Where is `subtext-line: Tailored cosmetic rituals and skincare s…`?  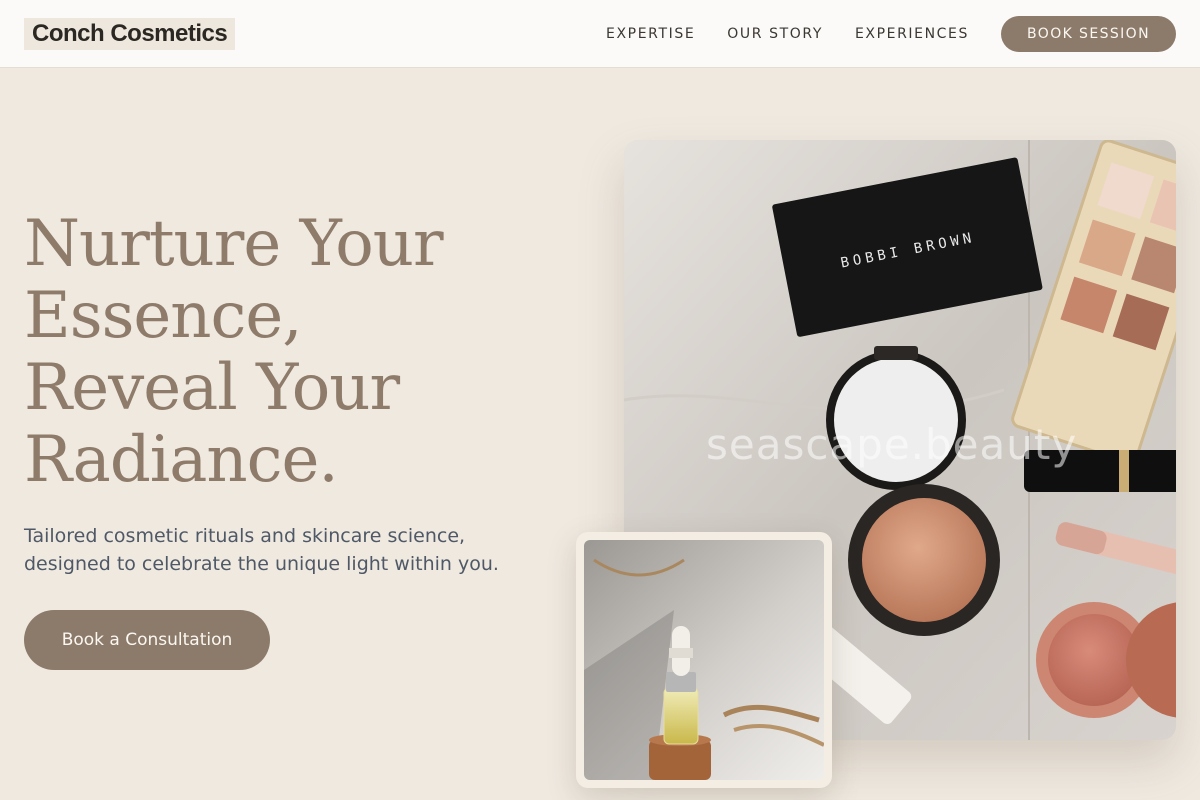
subtext-line: Tailored cosmetic rituals and skincare s… is located at coordinates (245, 536).